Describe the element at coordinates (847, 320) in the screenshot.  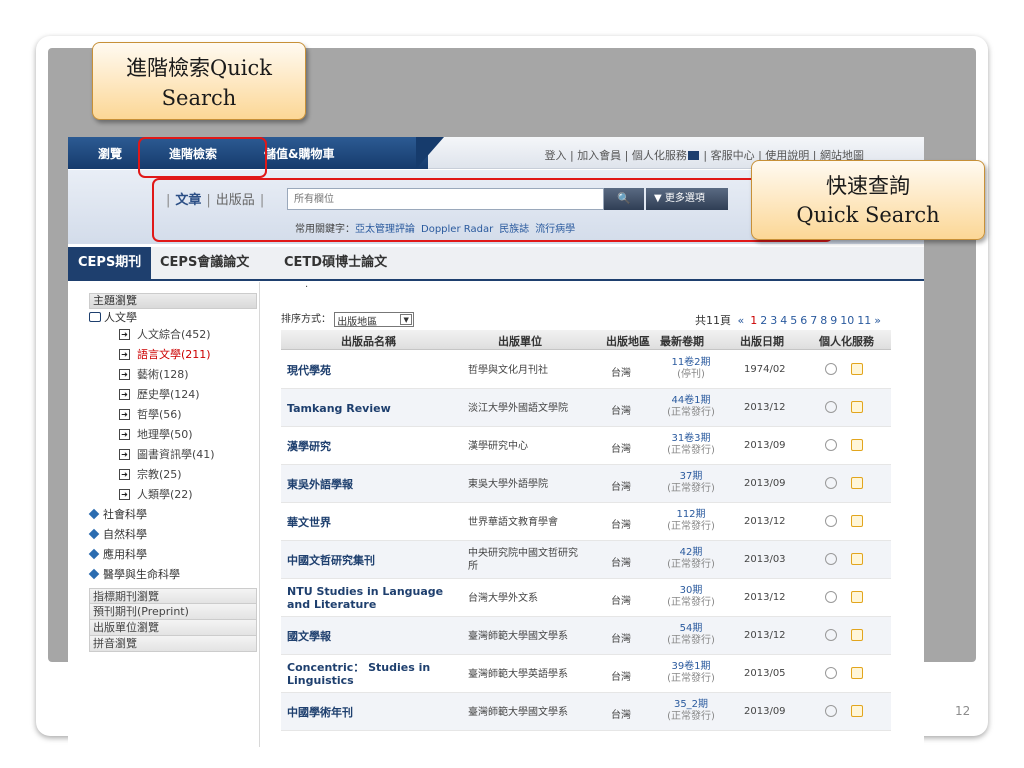
I see `page-link: 10` at that location.